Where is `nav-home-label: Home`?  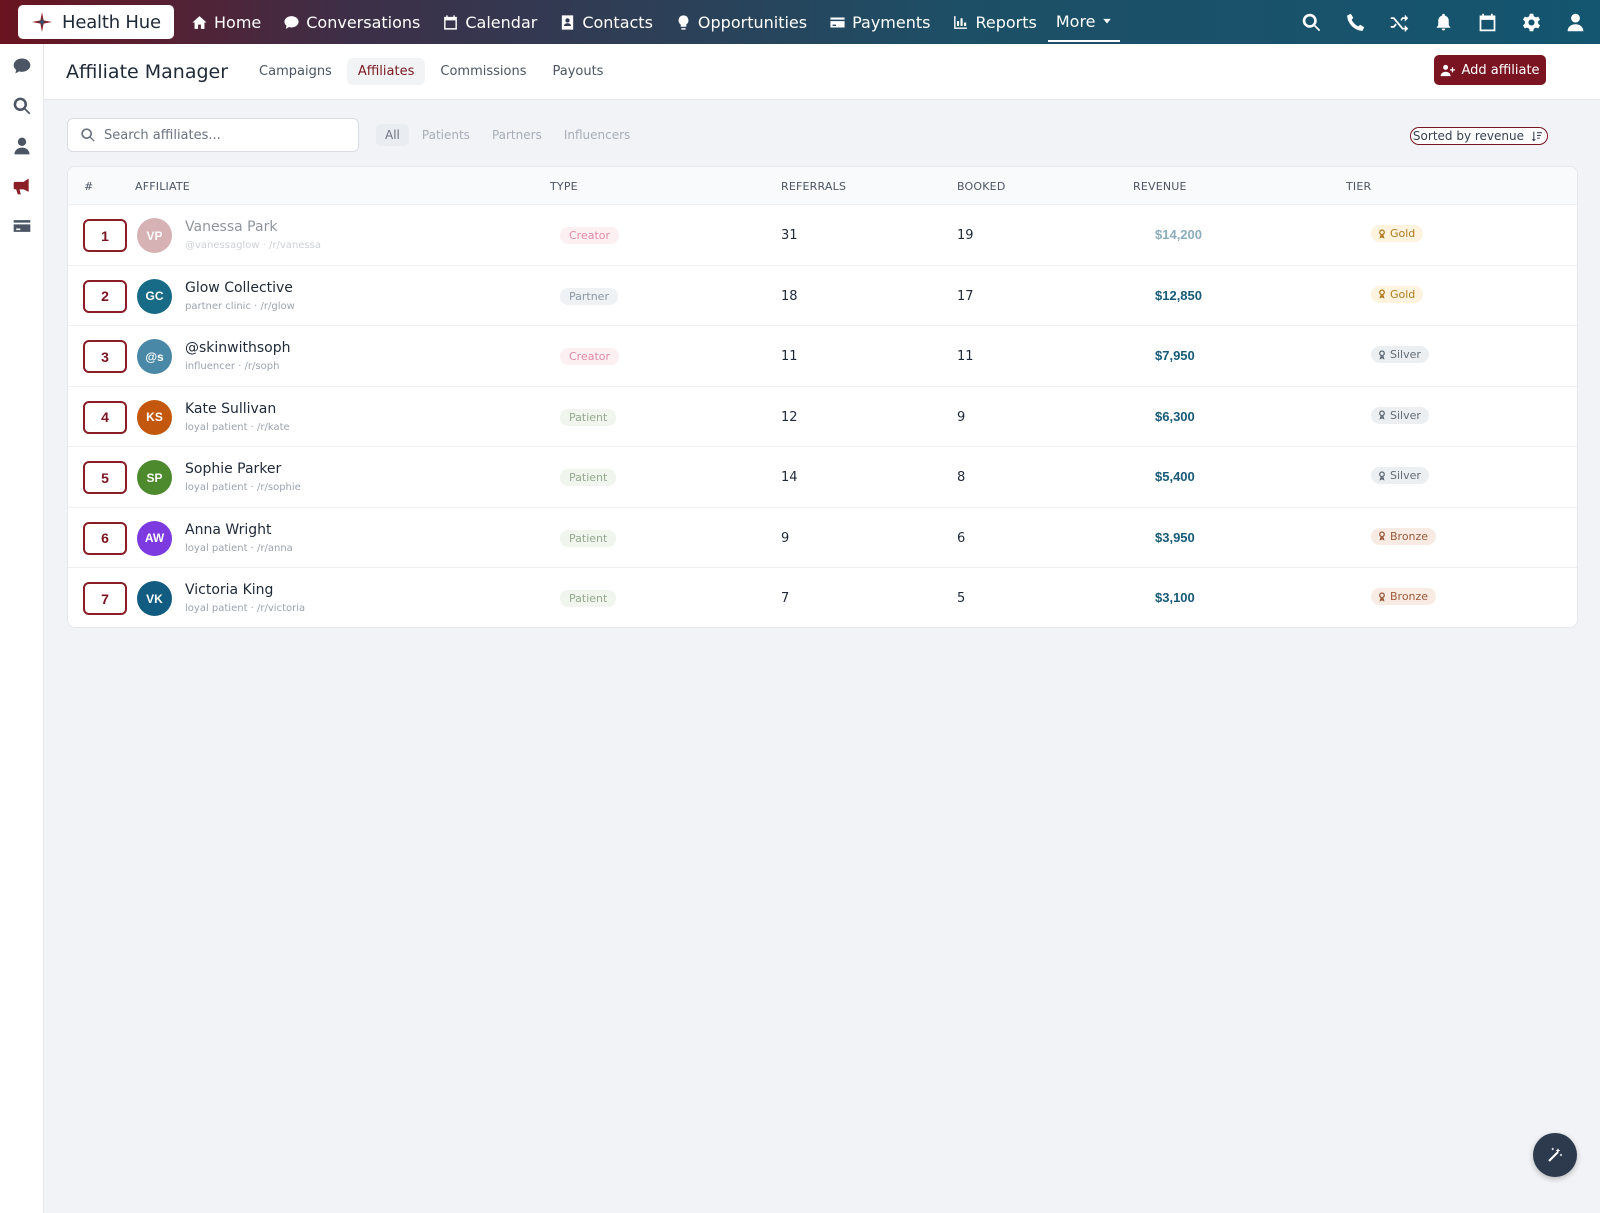 nav-home-label: Home is located at coordinates (238, 22).